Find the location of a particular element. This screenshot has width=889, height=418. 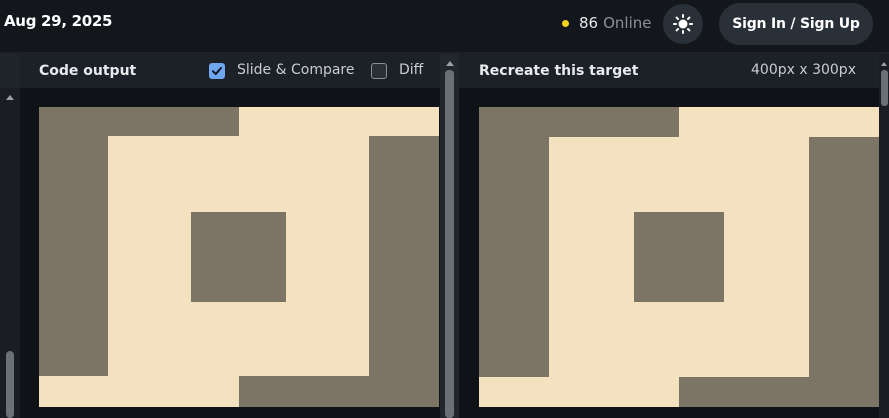

online-status: 86 Online is located at coordinates (606, 23).